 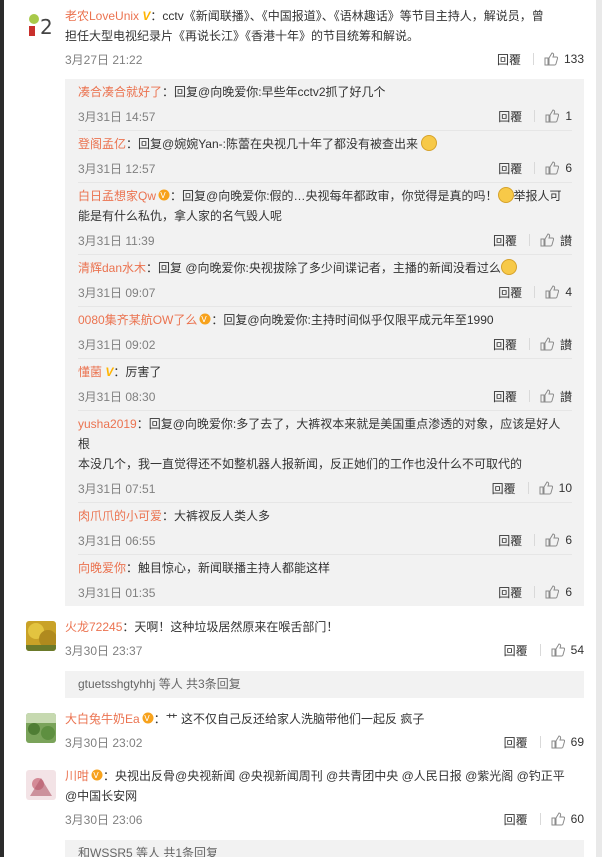 I want to click on reply-text: ：大裤衩反人类人多, so click(x=216, y=516).